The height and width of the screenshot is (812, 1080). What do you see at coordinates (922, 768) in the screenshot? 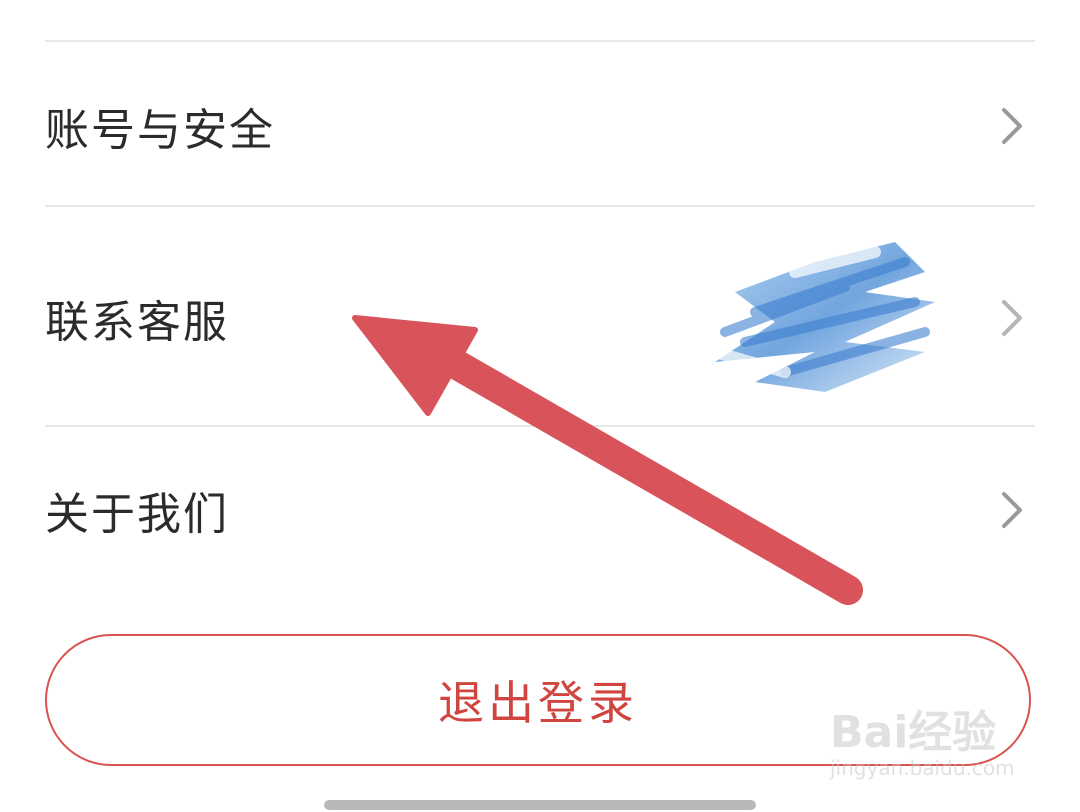
I see `watermark-url: jingyan.baidu.com` at bounding box center [922, 768].